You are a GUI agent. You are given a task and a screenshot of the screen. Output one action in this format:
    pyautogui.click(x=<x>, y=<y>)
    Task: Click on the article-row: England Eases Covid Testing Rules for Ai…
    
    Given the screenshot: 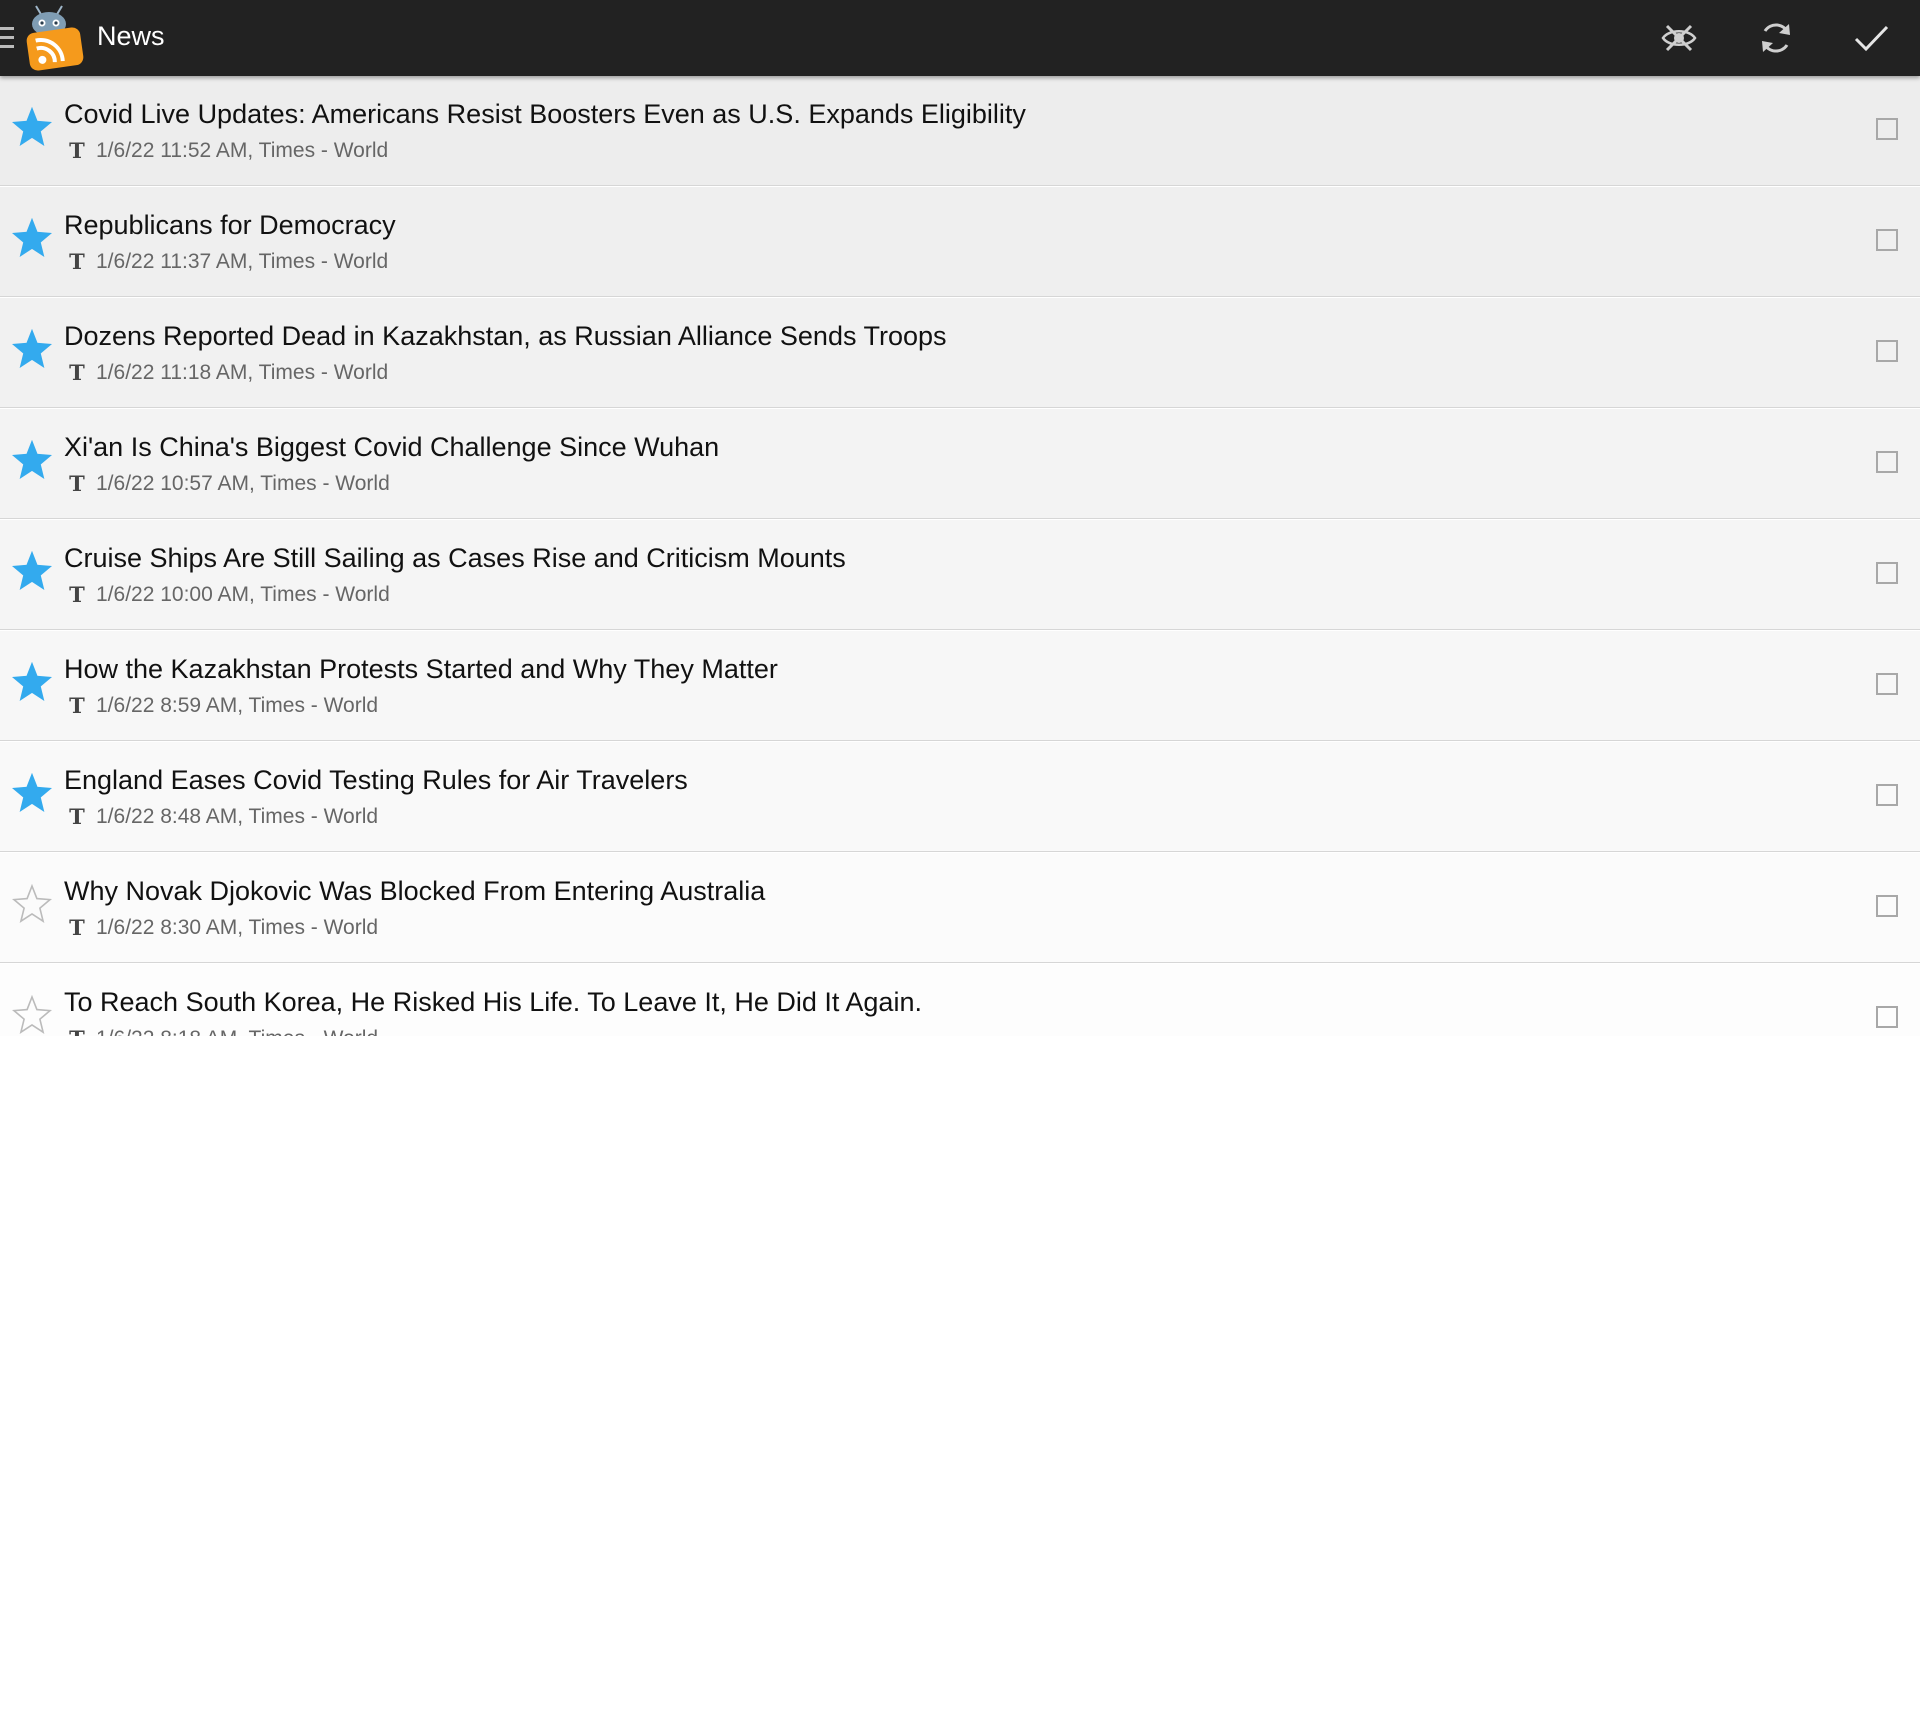 What is the action you would take?
    pyautogui.click(x=960, y=797)
    